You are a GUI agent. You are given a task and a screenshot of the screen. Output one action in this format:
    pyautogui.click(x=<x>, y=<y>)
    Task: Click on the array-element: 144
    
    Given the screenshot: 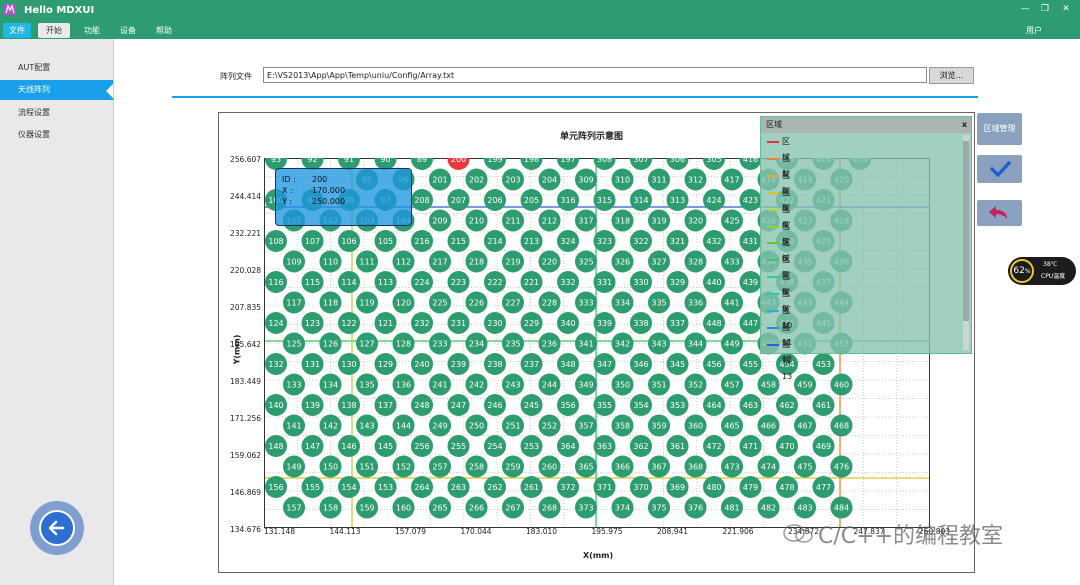 What is the action you would take?
    pyautogui.click(x=403, y=425)
    